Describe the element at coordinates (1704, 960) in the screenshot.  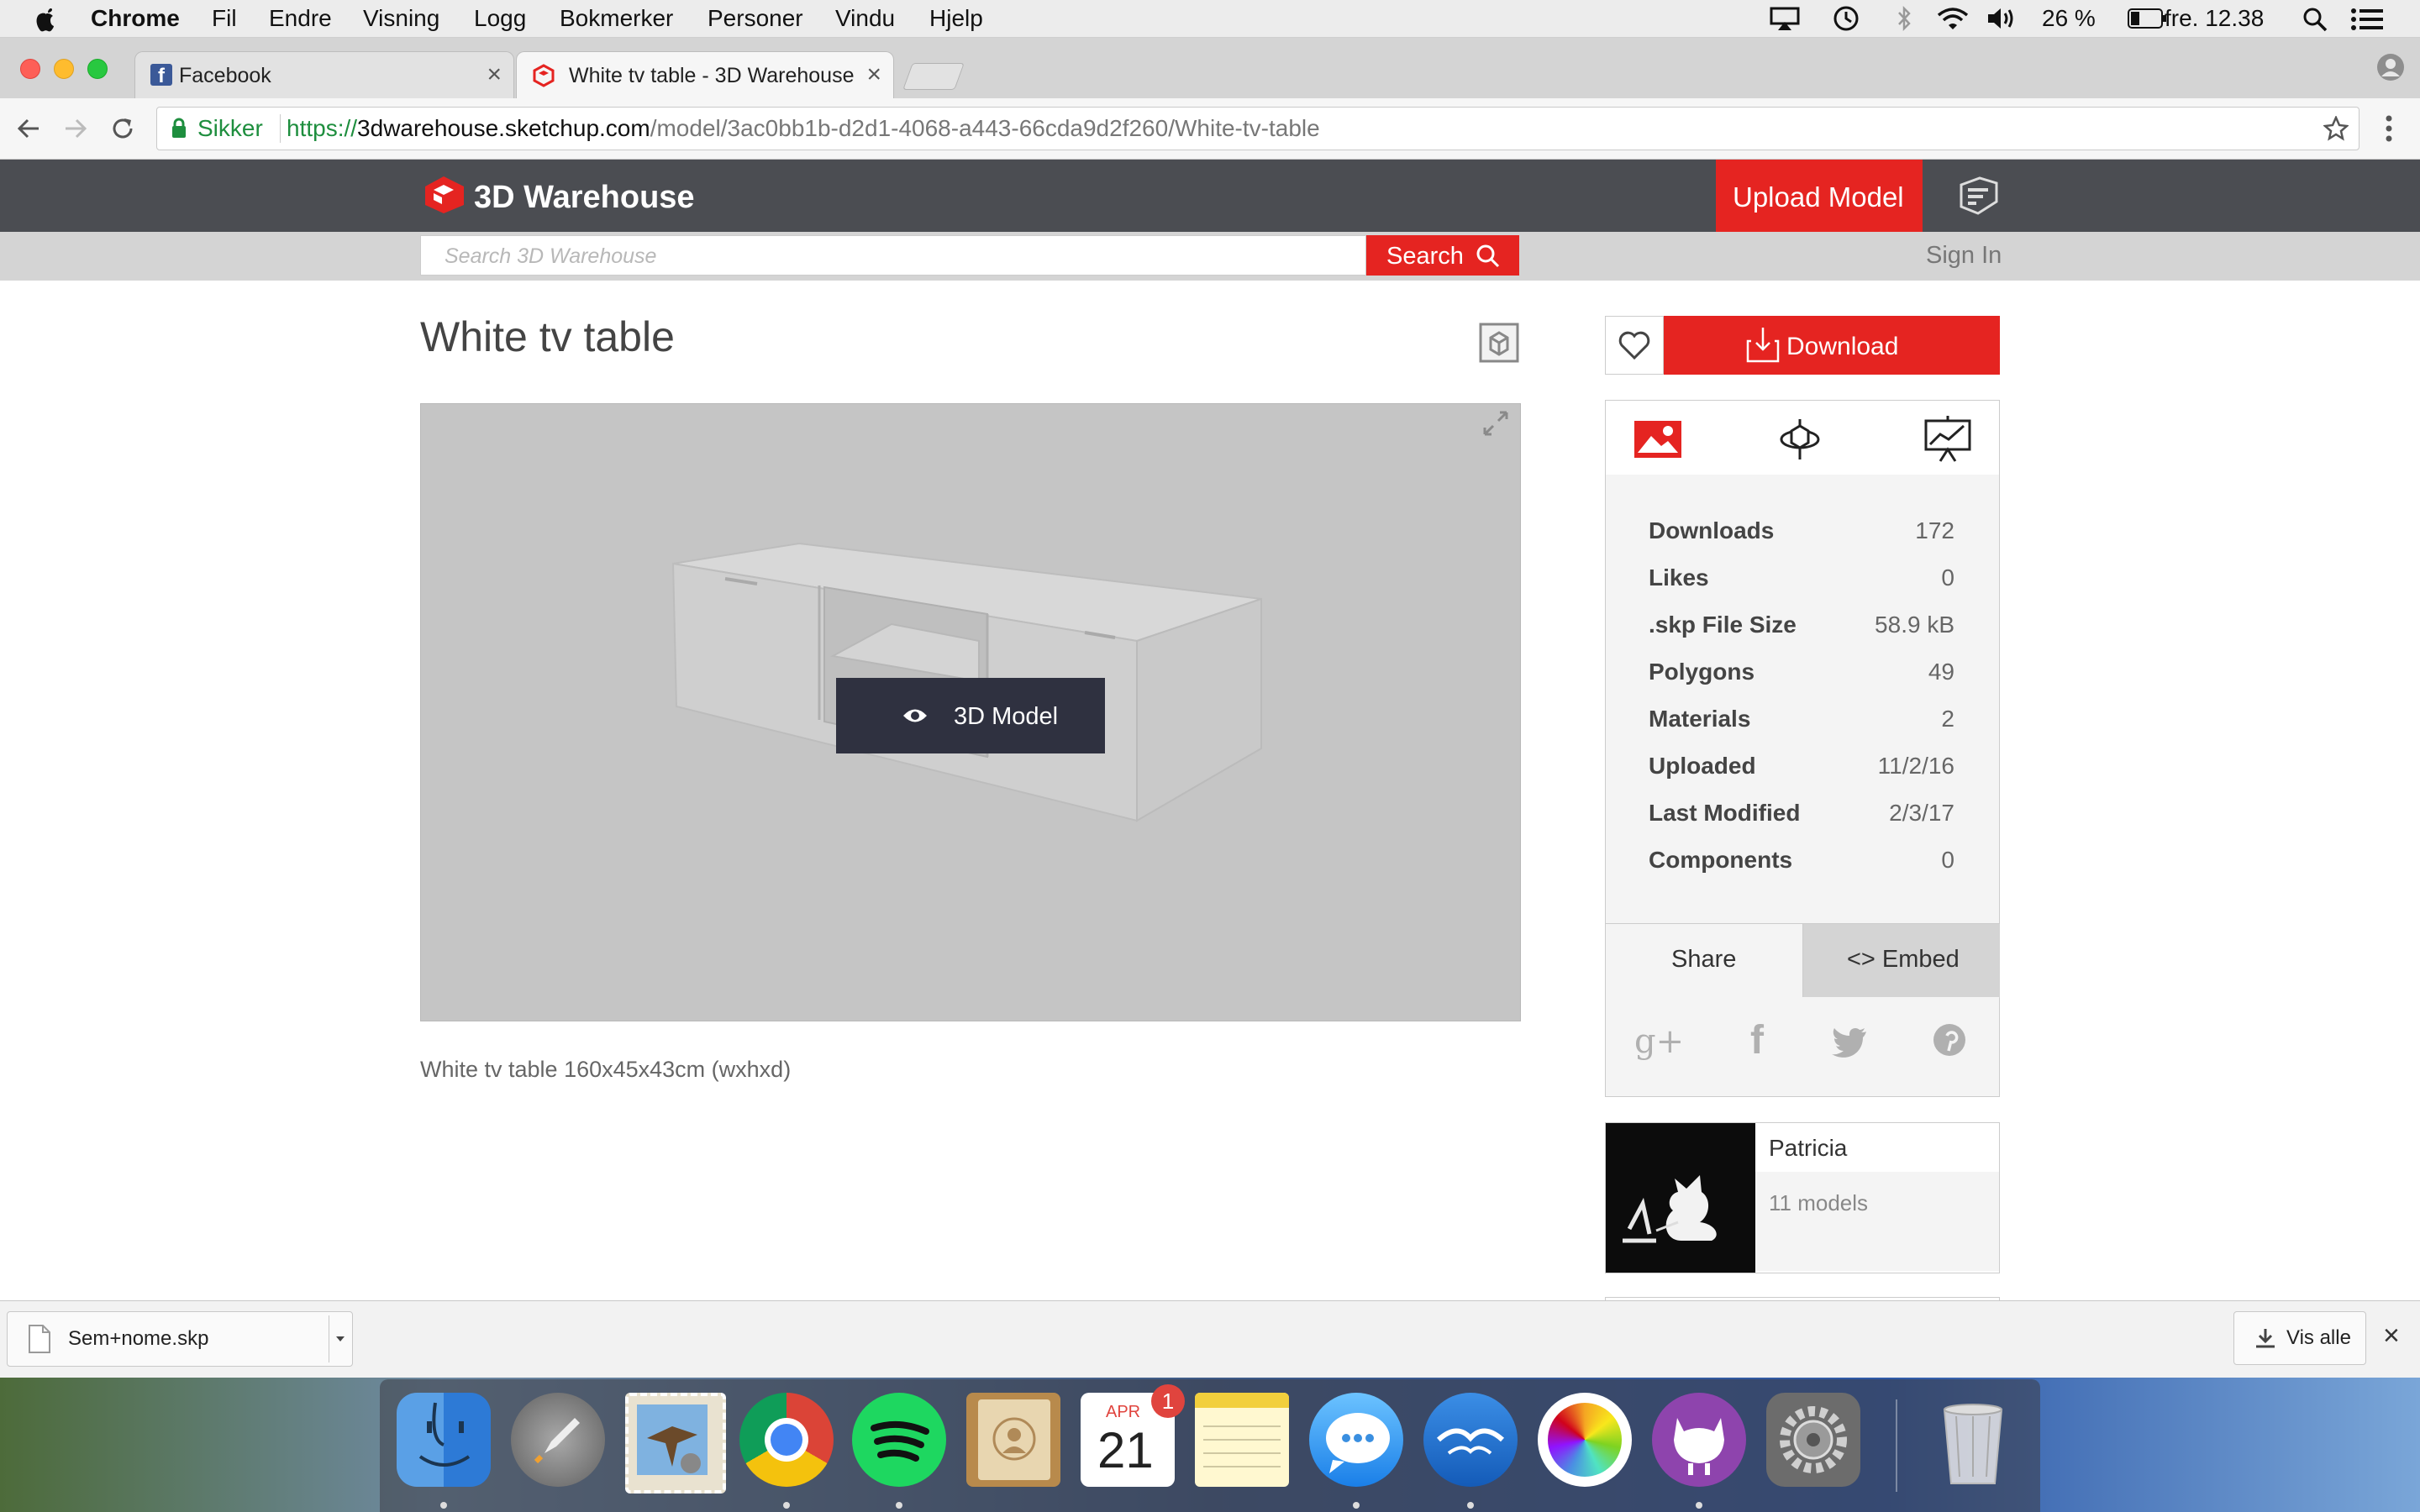
I see `tab-share: Share` at that location.